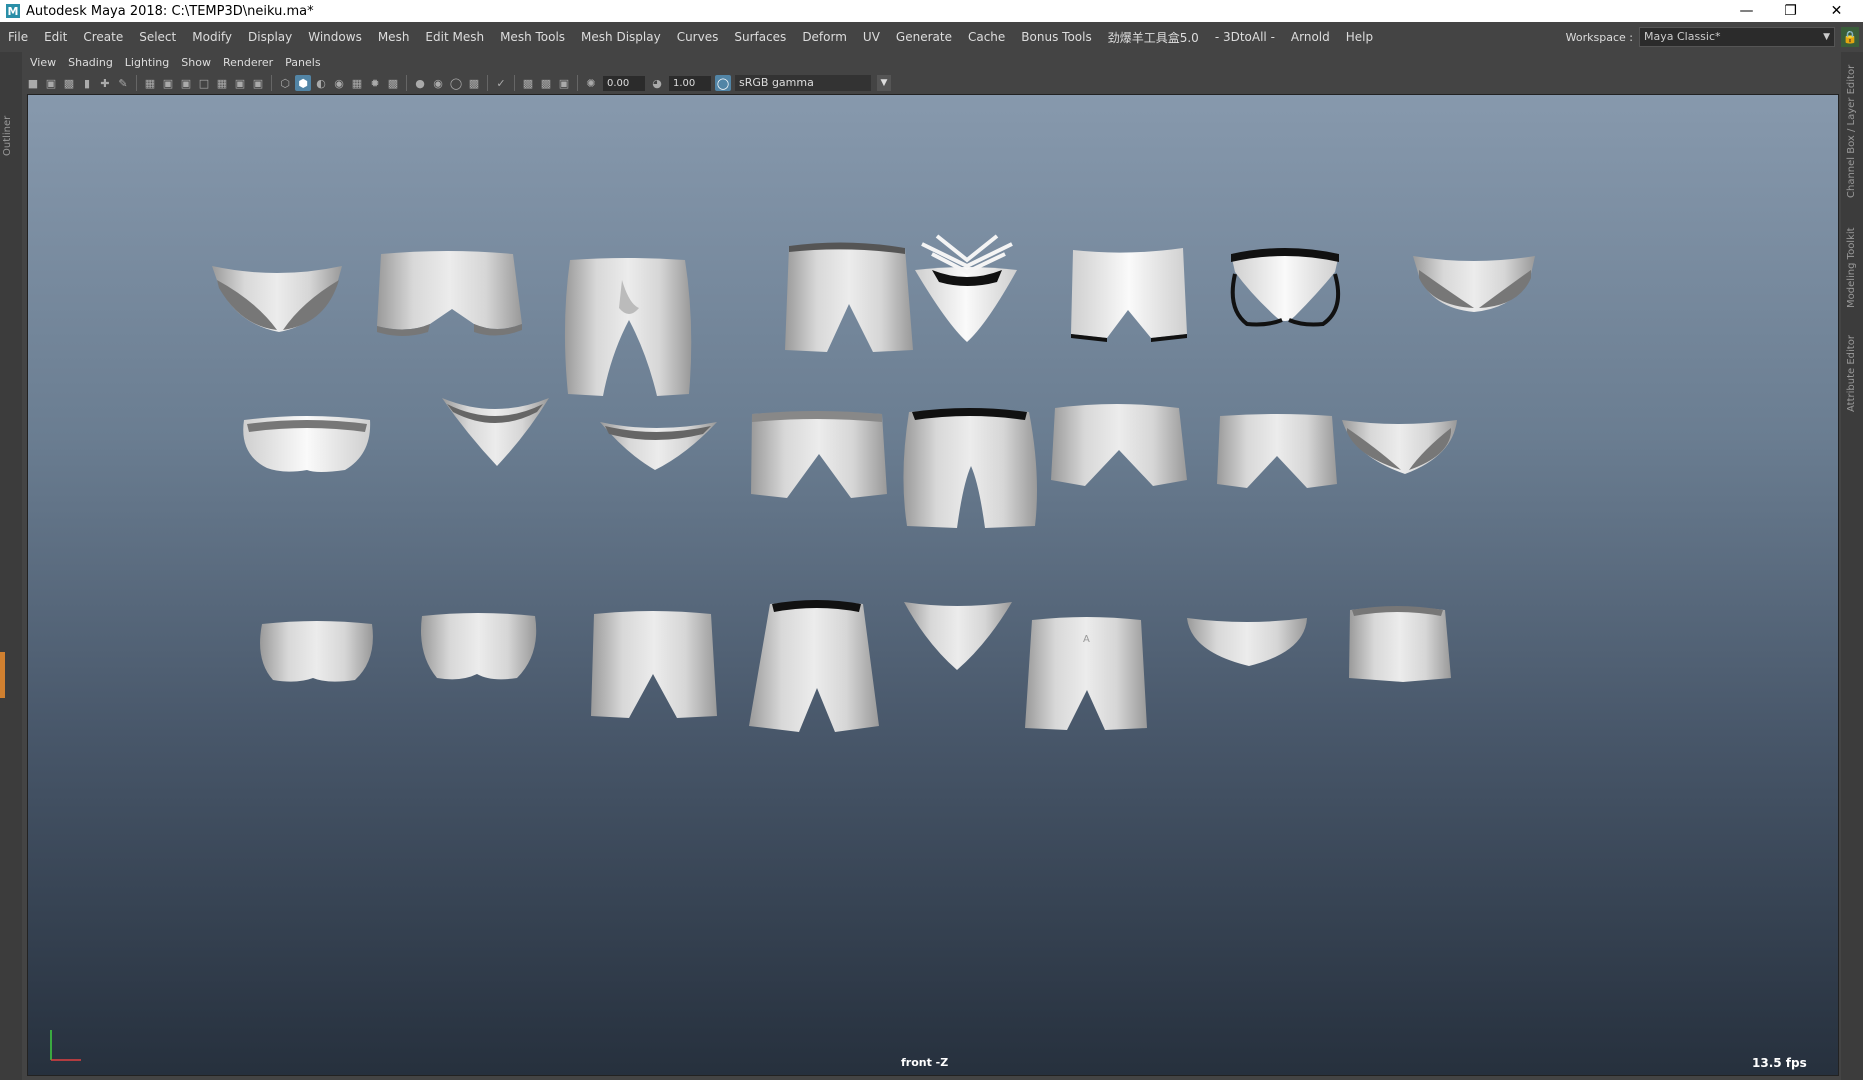 The height and width of the screenshot is (1080, 1863). Describe the element at coordinates (924, 37) in the screenshot. I see `menu-item-15: Generate` at that location.